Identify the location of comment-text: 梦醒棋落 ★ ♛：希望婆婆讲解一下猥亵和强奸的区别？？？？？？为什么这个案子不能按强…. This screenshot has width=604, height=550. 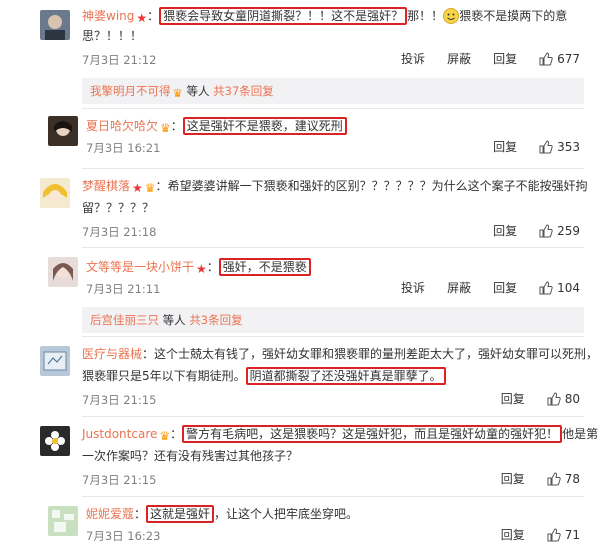
(335, 187).